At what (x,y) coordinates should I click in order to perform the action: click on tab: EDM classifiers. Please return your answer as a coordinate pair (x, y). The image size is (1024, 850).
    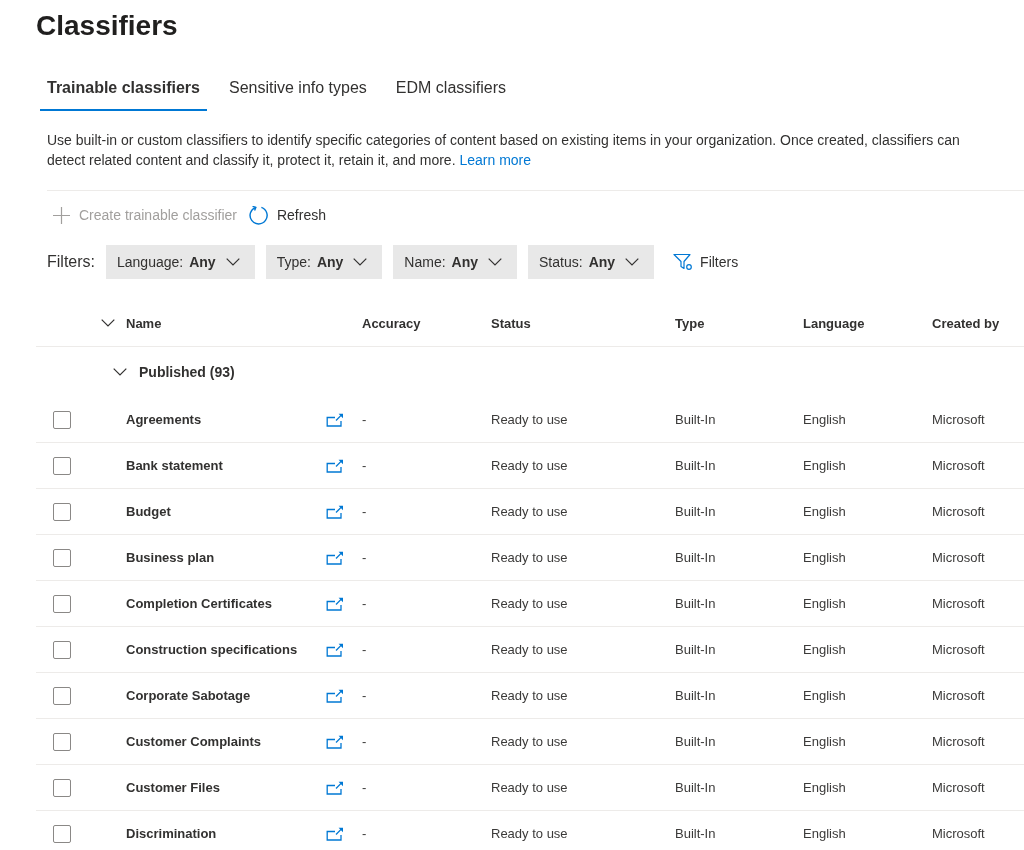
    Looking at the image, I should click on (451, 89).